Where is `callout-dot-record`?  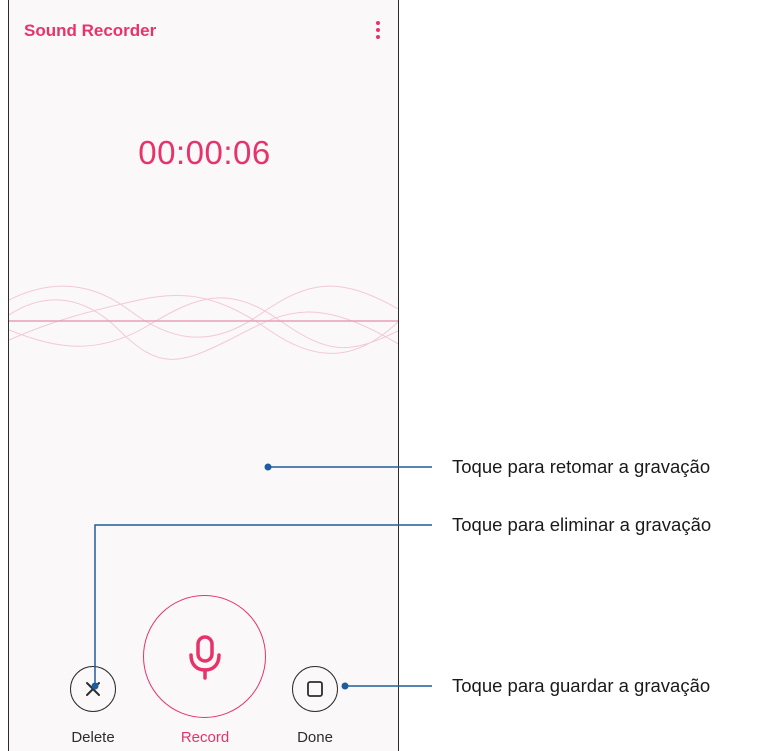 callout-dot-record is located at coordinates (268, 467).